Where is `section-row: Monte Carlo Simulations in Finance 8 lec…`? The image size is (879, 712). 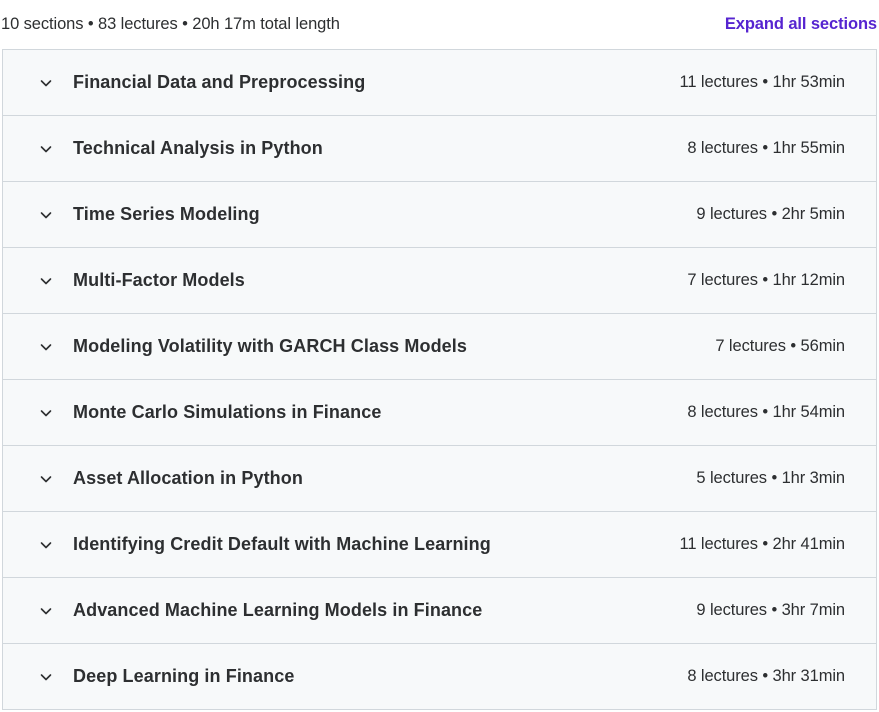
section-row: Monte Carlo Simulations in Finance 8 lec… is located at coordinates (439, 413).